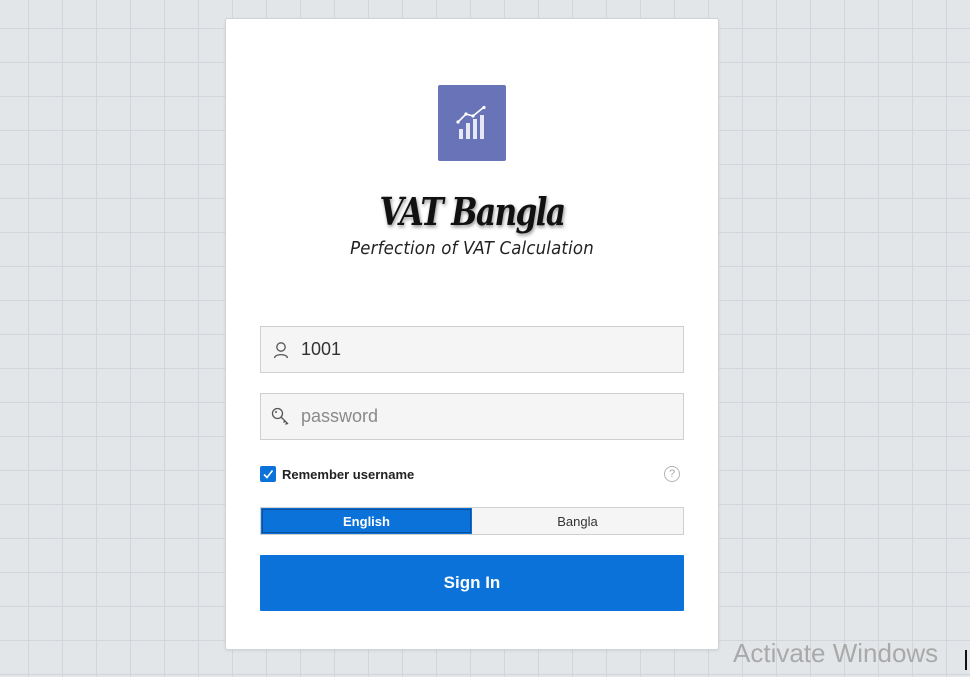 Image resolution: width=970 pixels, height=677 pixels. I want to click on username-field, so click(472, 349).